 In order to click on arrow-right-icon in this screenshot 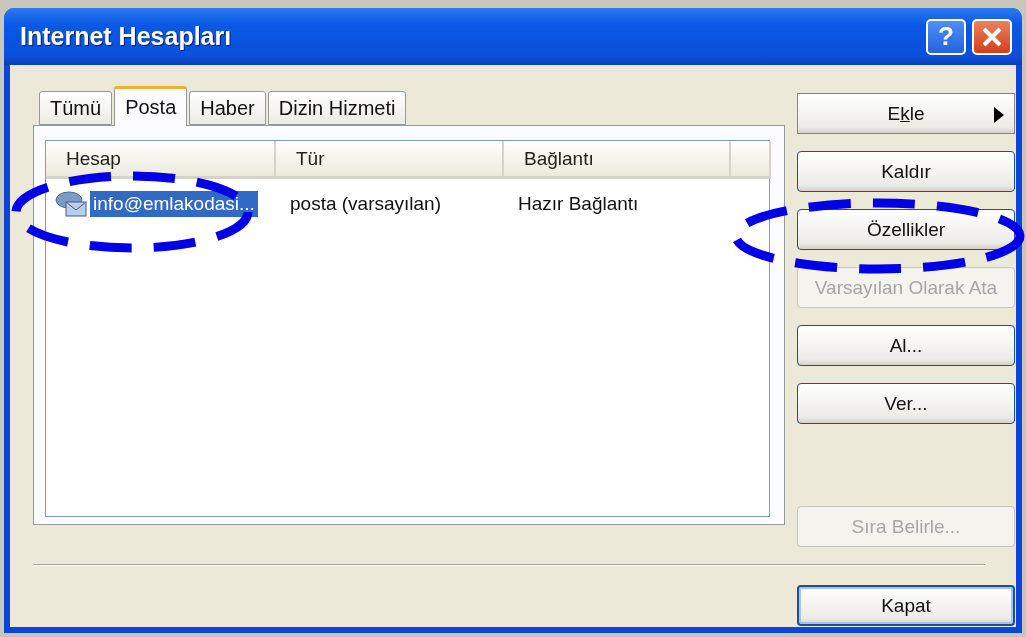, I will do `click(999, 115)`.